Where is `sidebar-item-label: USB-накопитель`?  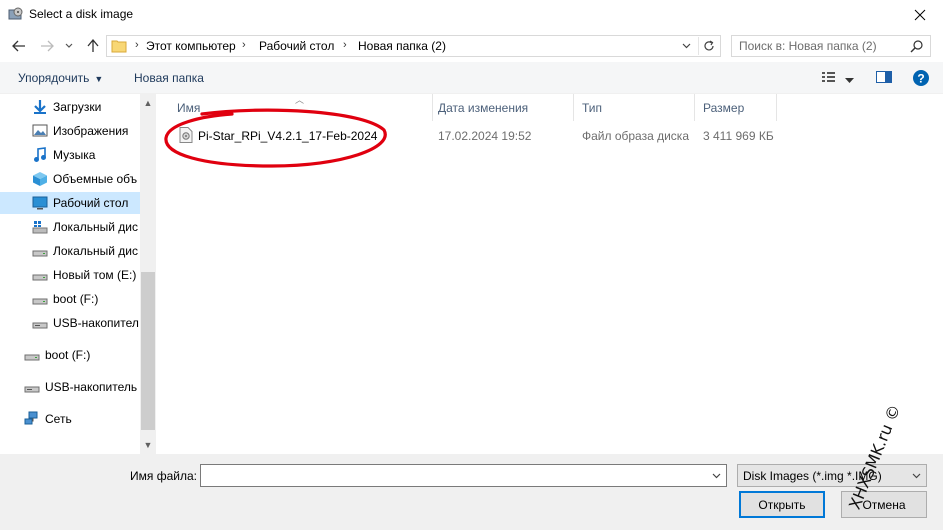 sidebar-item-label: USB-накопитель is located at coordinates (91, 387).